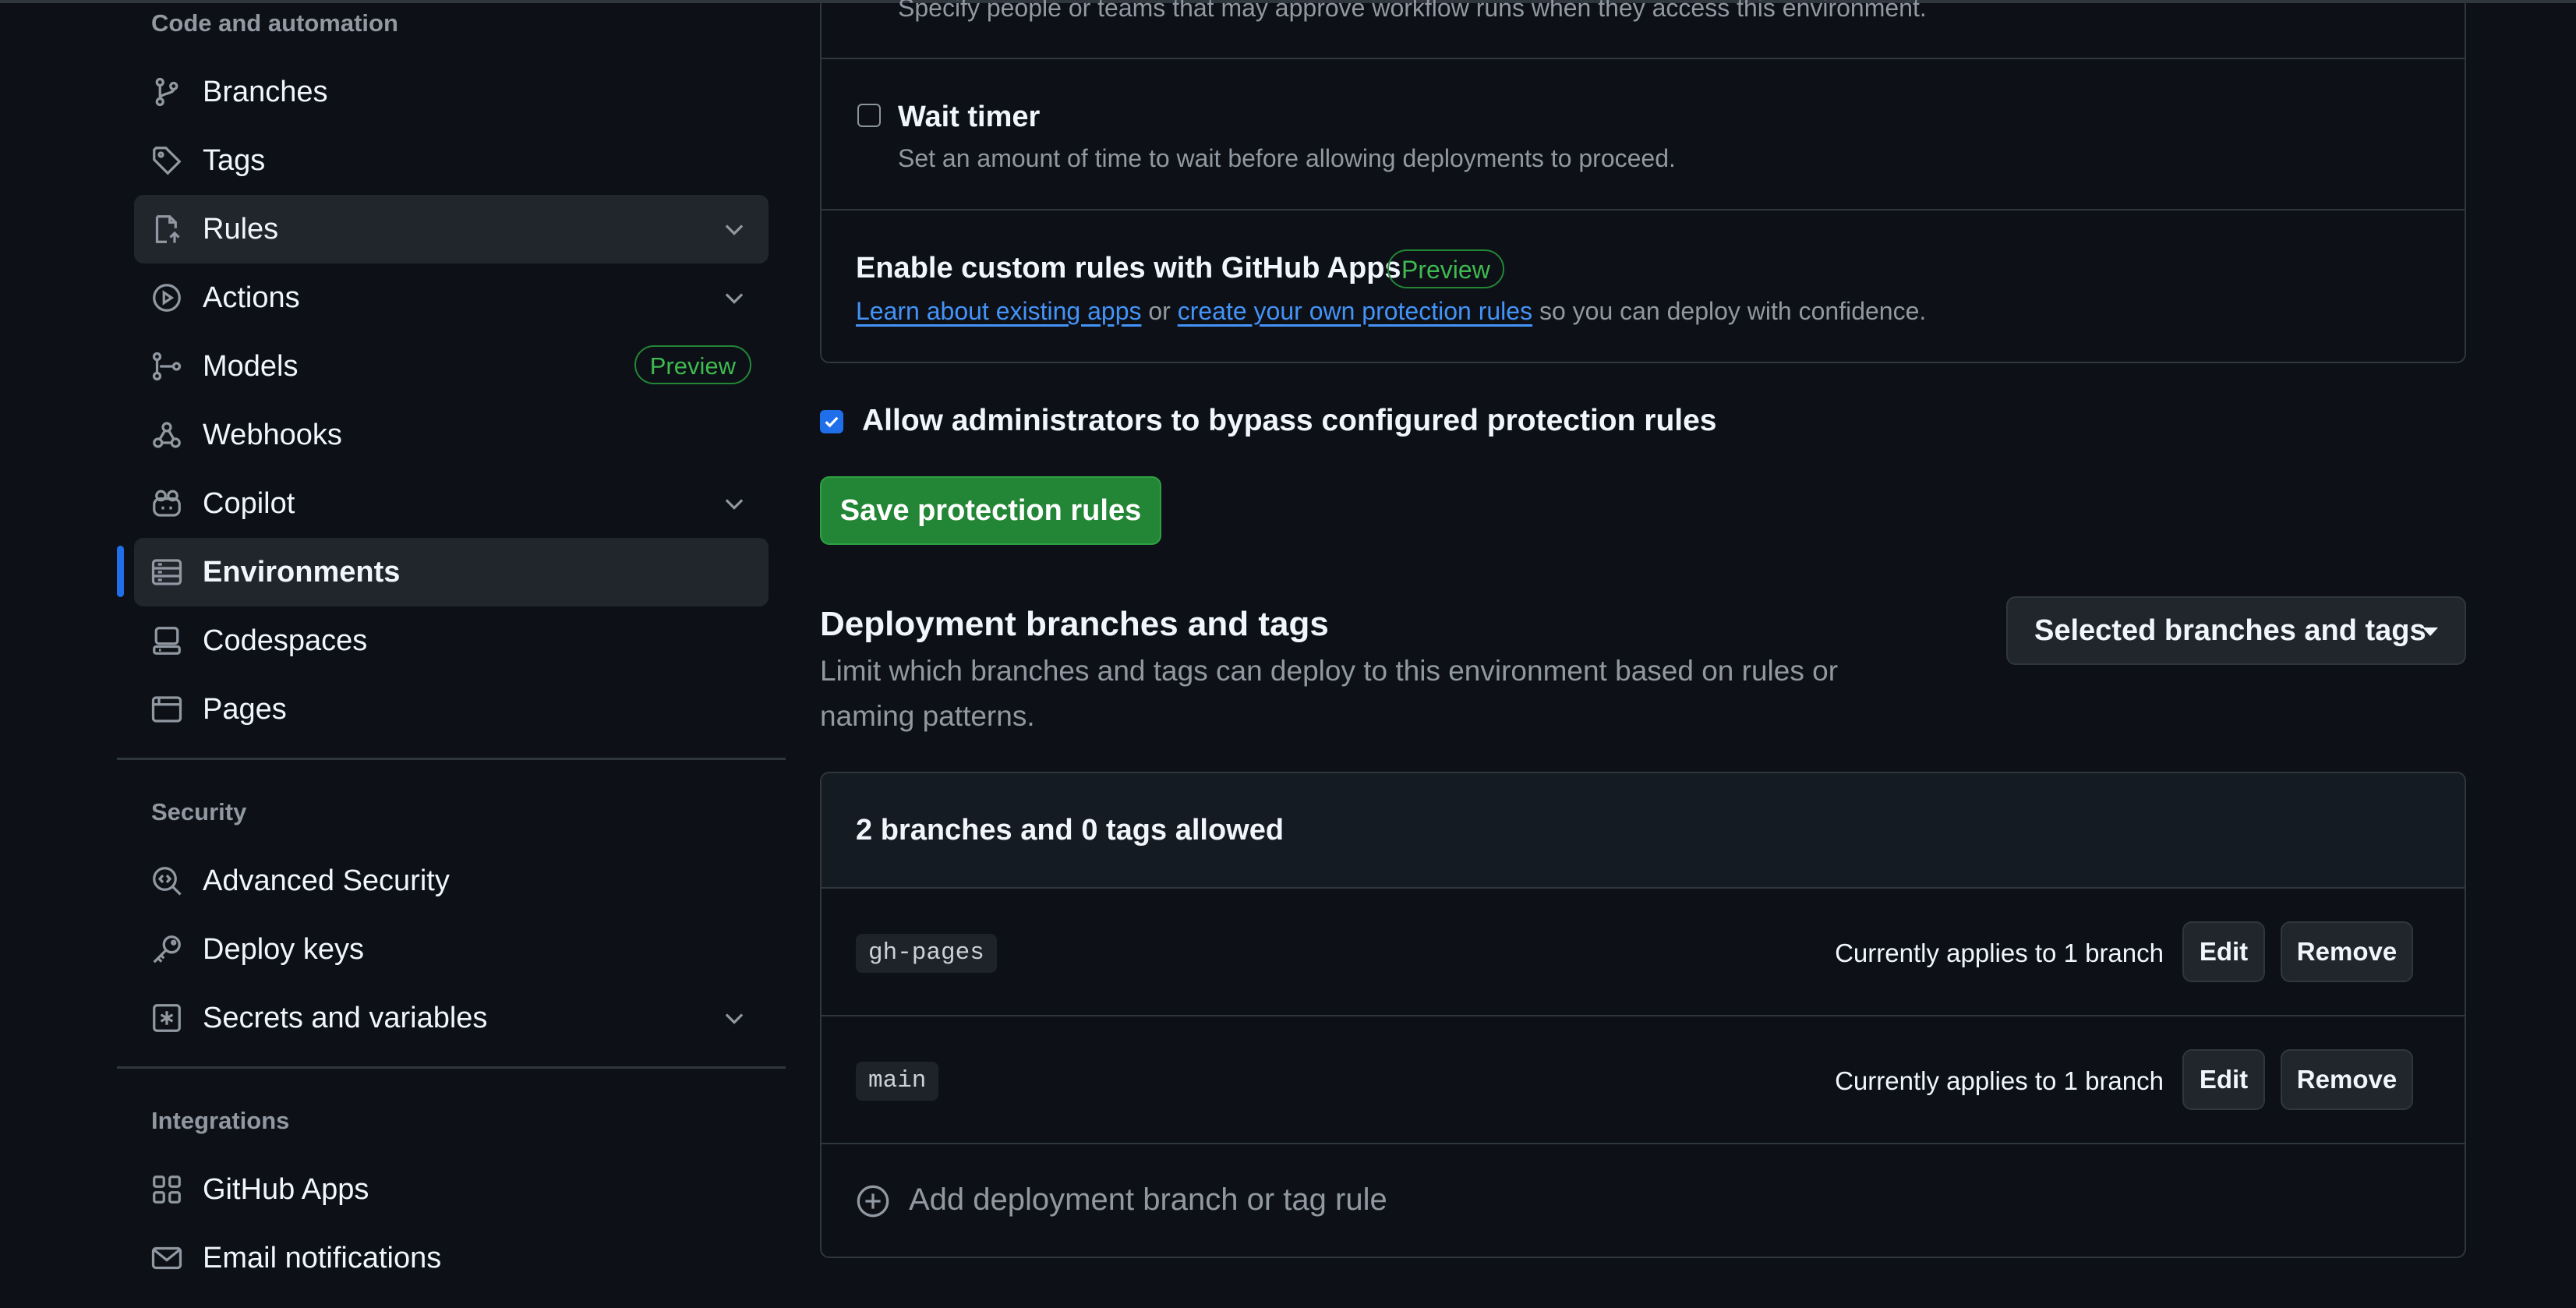 The image size is (2576, 1308). What do you see at coordinates (451, 435) in the screenshot?
I see `sidebar-item-webhooks: Webhooks` at bounding box center [451, 435].